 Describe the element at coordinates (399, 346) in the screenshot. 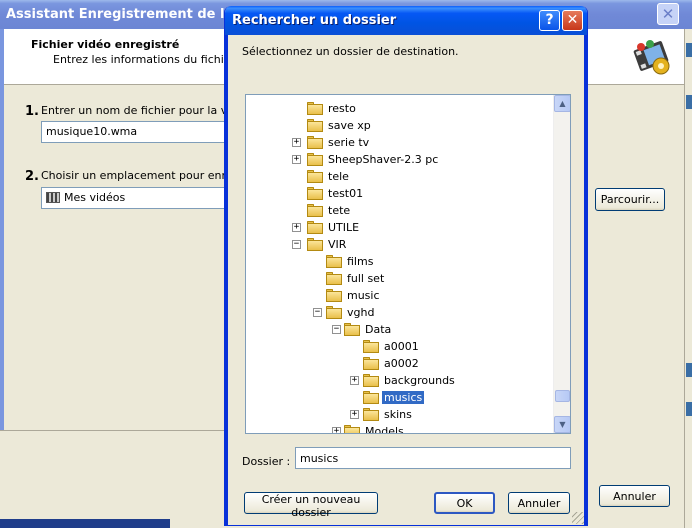

I see `tree-item-a0001: a0001` at that location.